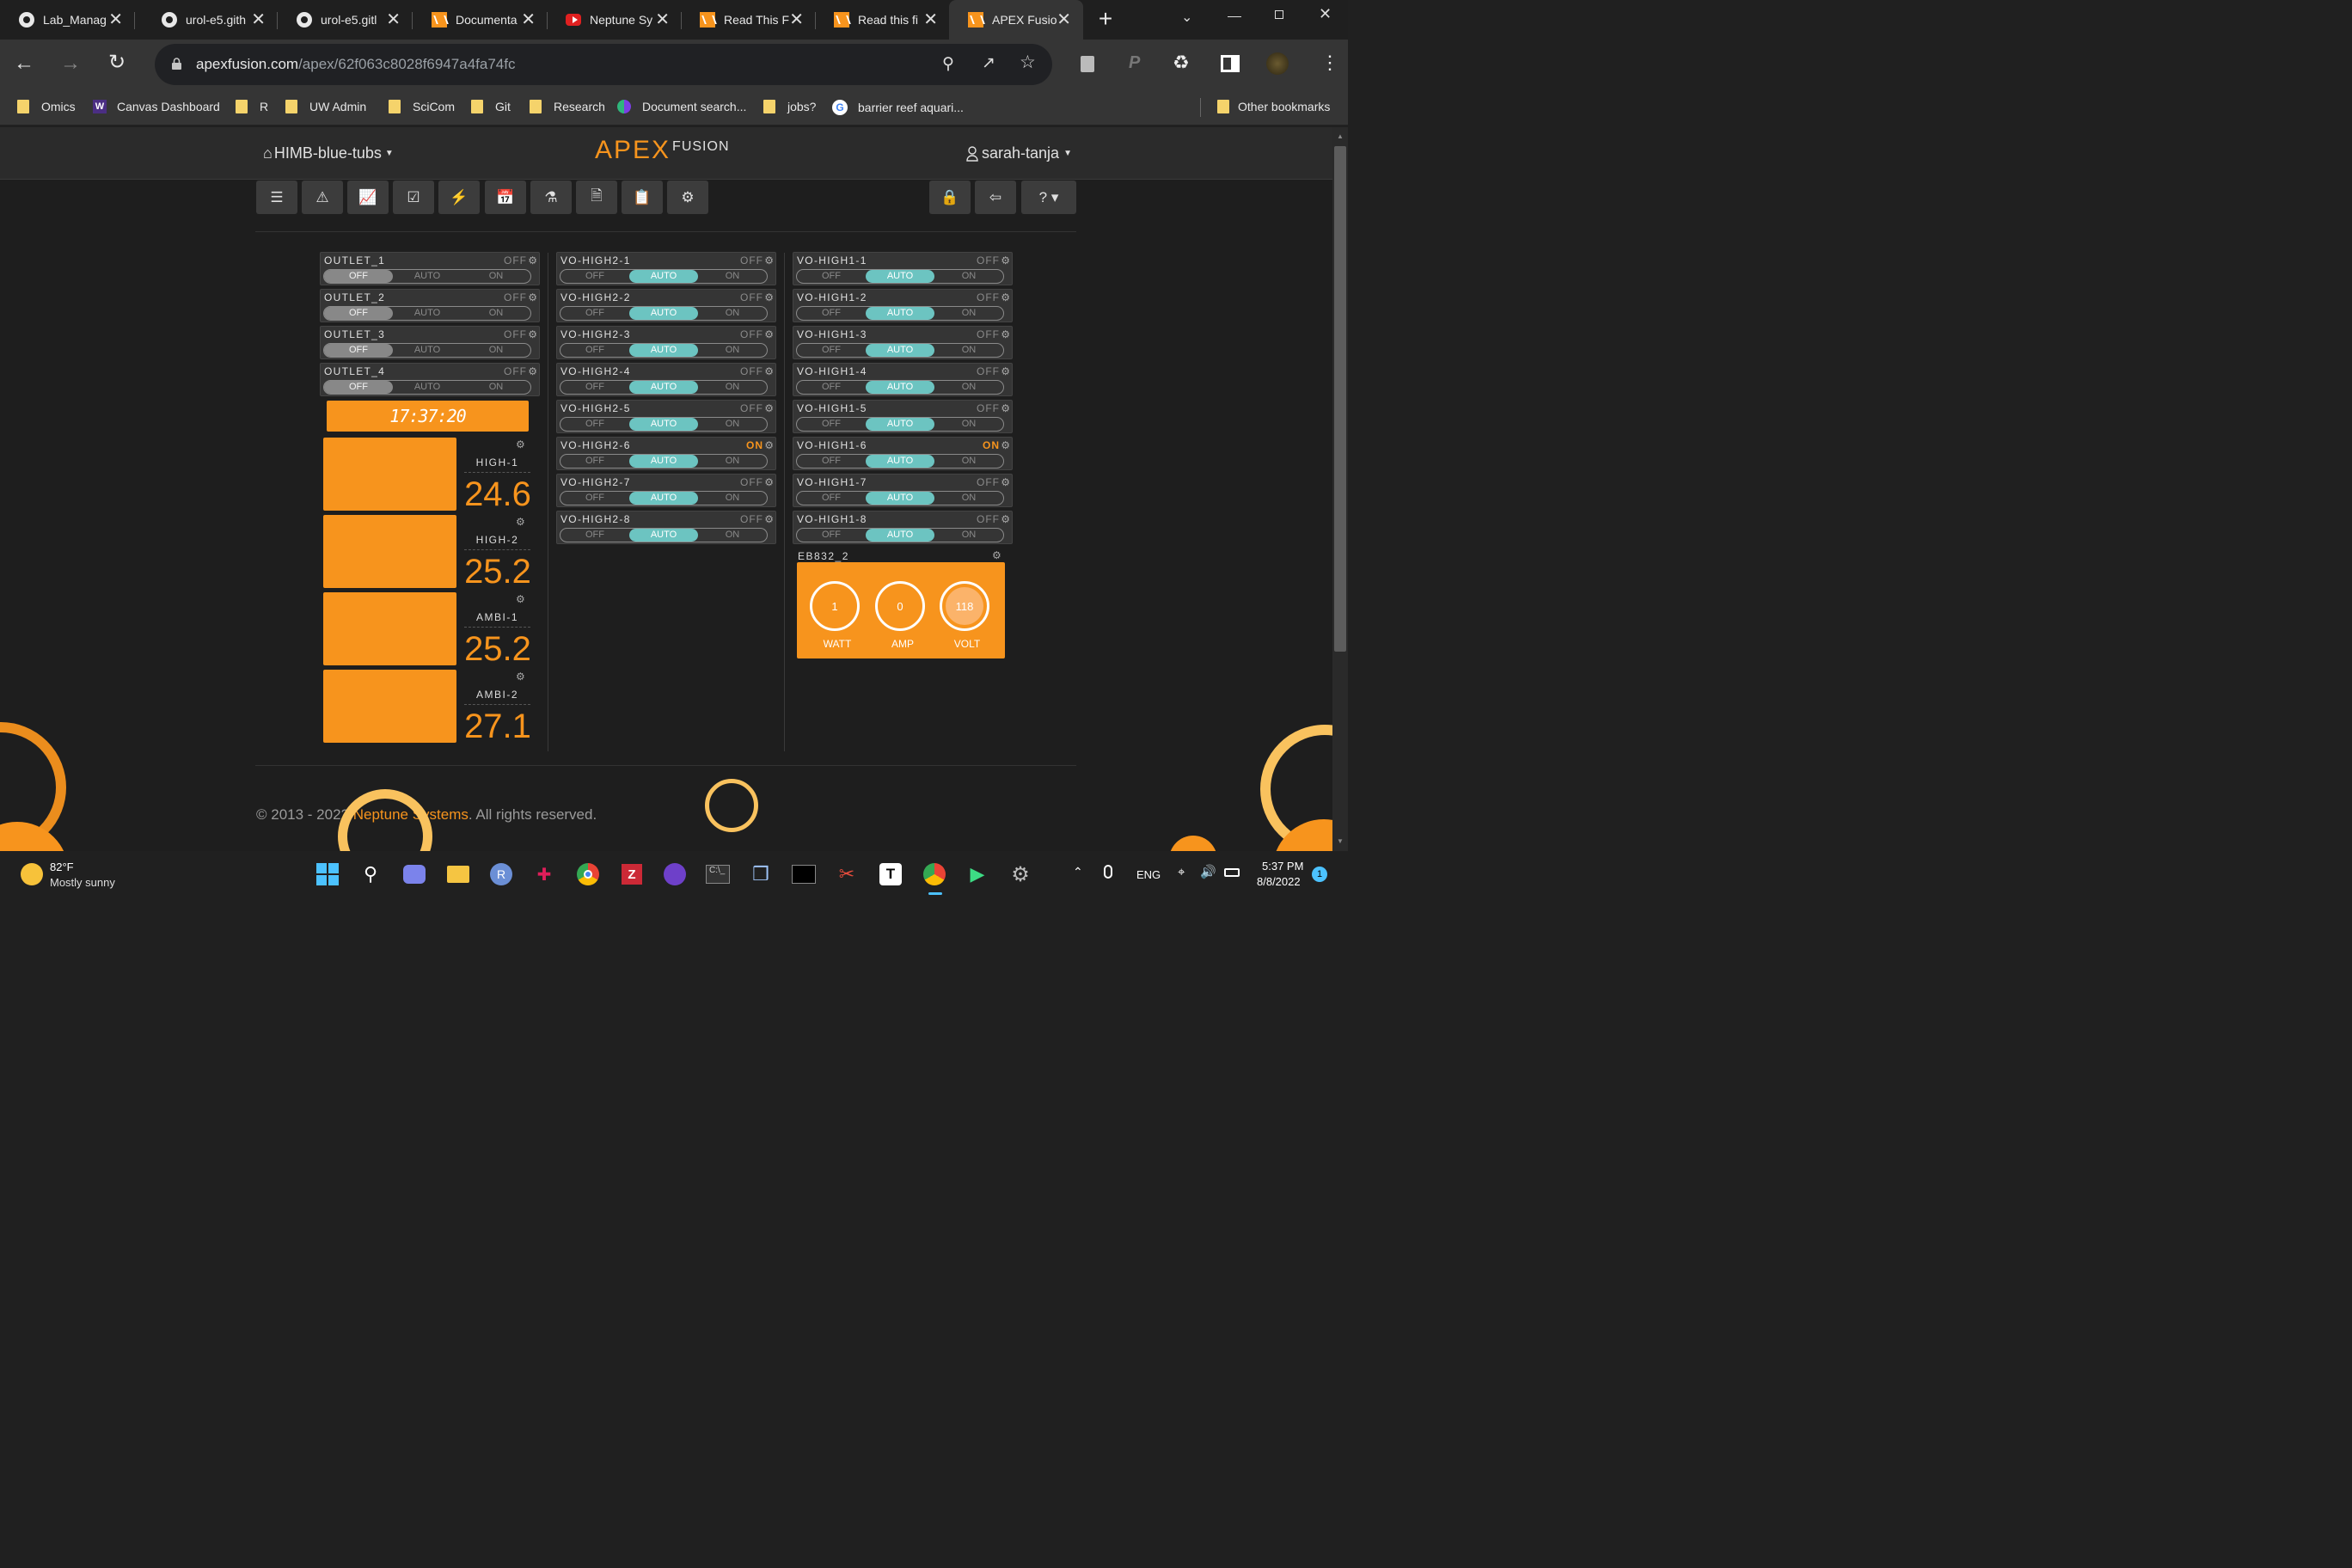  Describe the element at coordinates (24, 64) in the screenshot. I see `back-button: ←` at that location.